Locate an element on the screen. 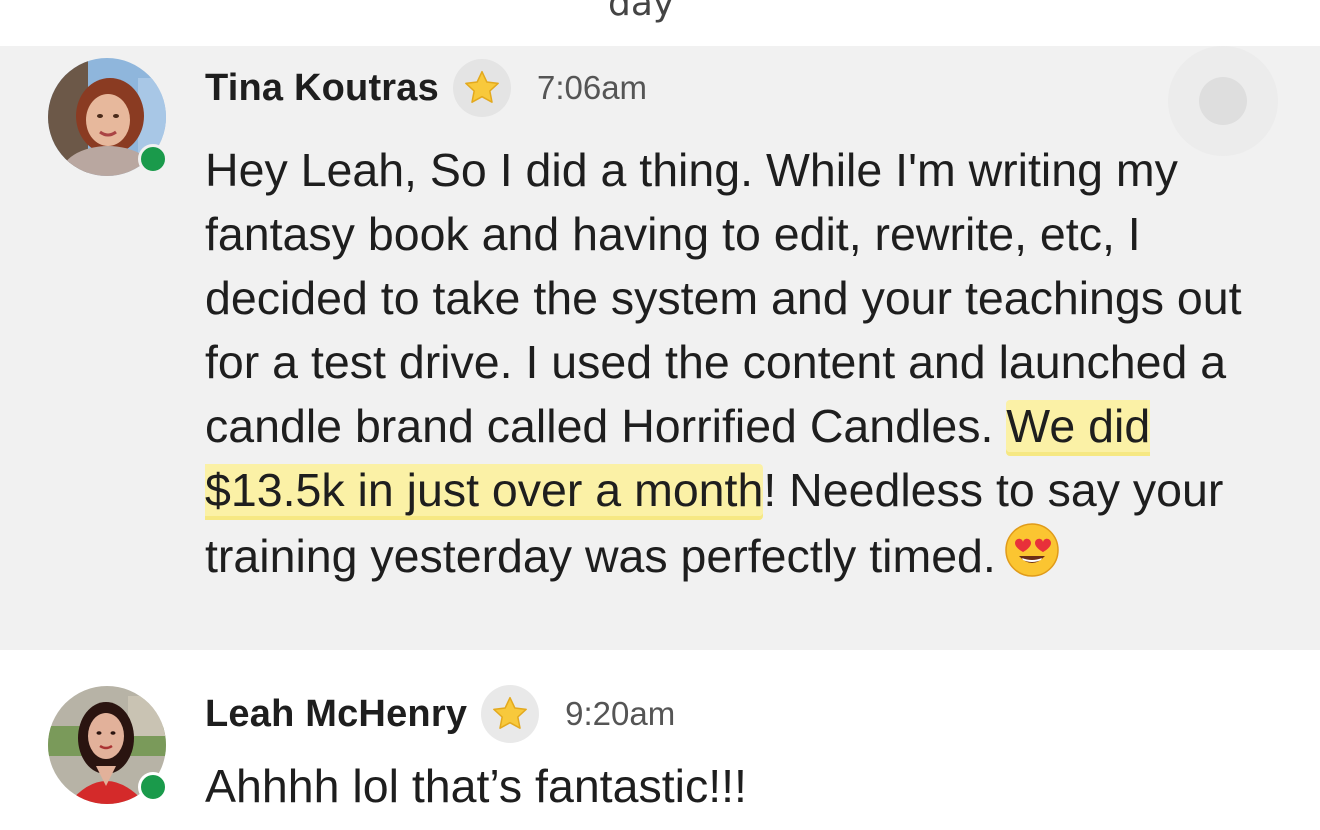  message-header: Leah McHenry 9:20am is located at coordinates (440, 714).